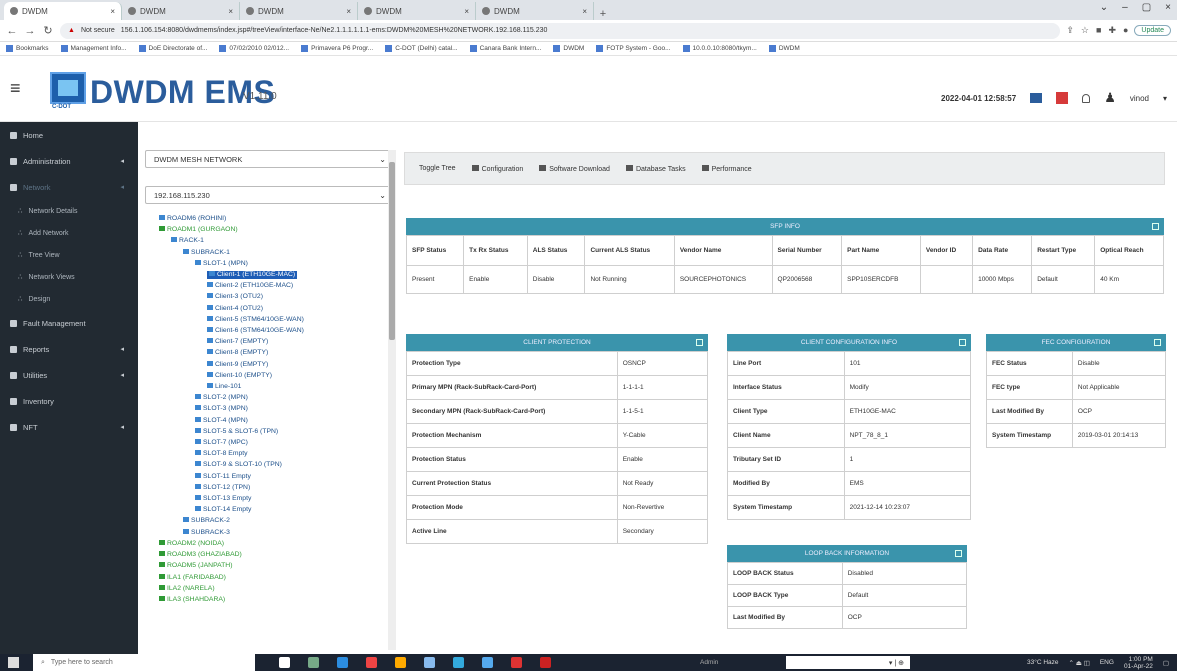 The height and width of the screenshot is (671, 1177). I want to click on chevron-down-icon: ⌄, so click(1104, 7).